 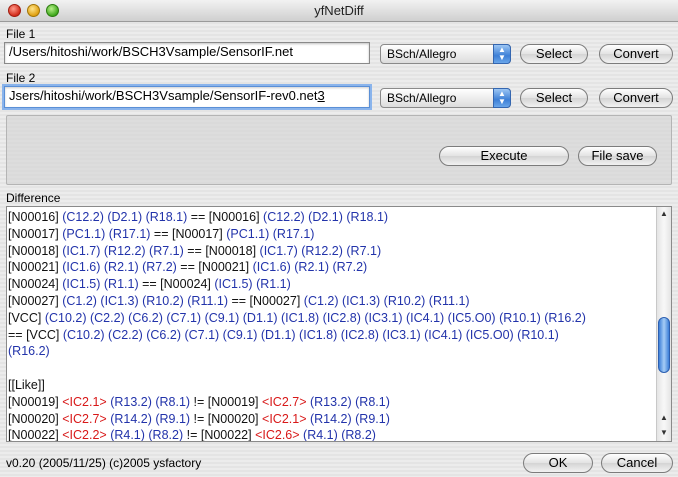 I want to click on difference-label: Difference, so click(x=33, y=198).